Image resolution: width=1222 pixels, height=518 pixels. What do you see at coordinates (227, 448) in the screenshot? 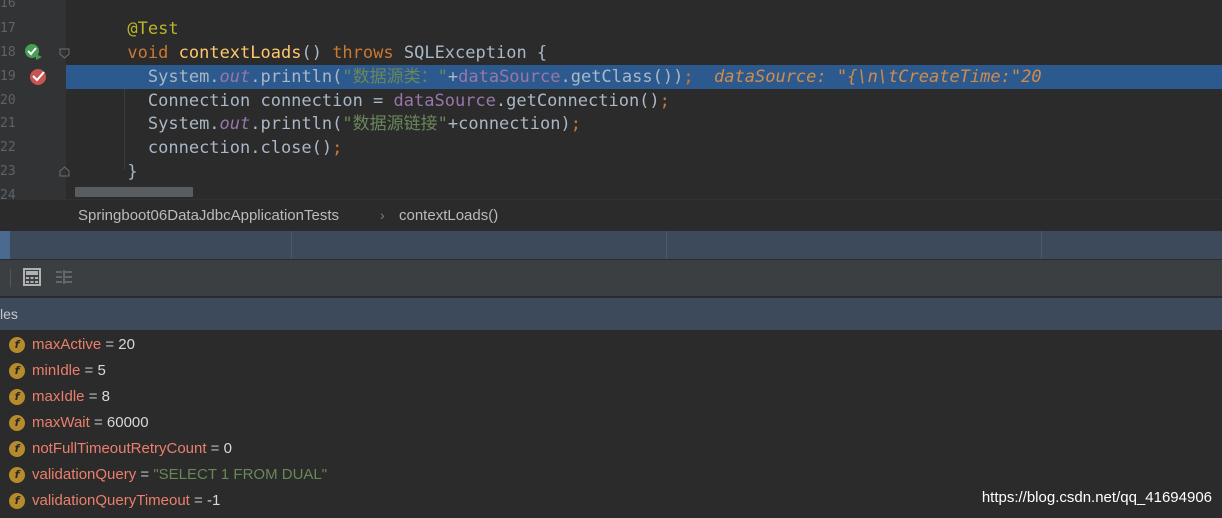
I see `variable-value: 0` at bounding box center [227, 448].